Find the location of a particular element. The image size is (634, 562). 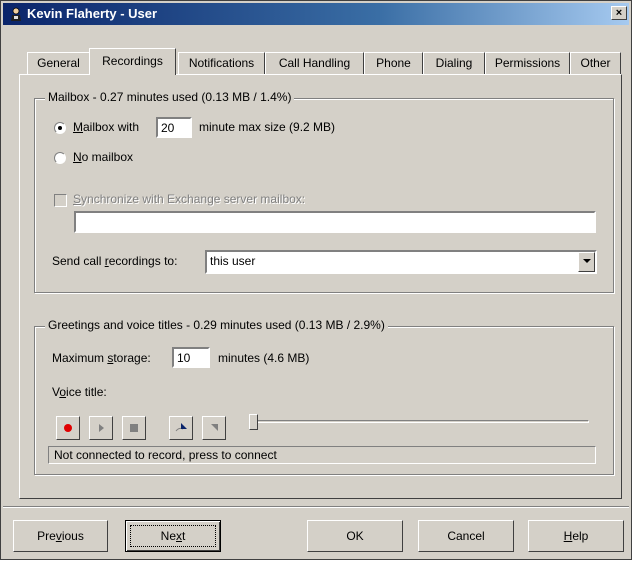

cancel-button: Cancel is located at coordinates (466, 536).